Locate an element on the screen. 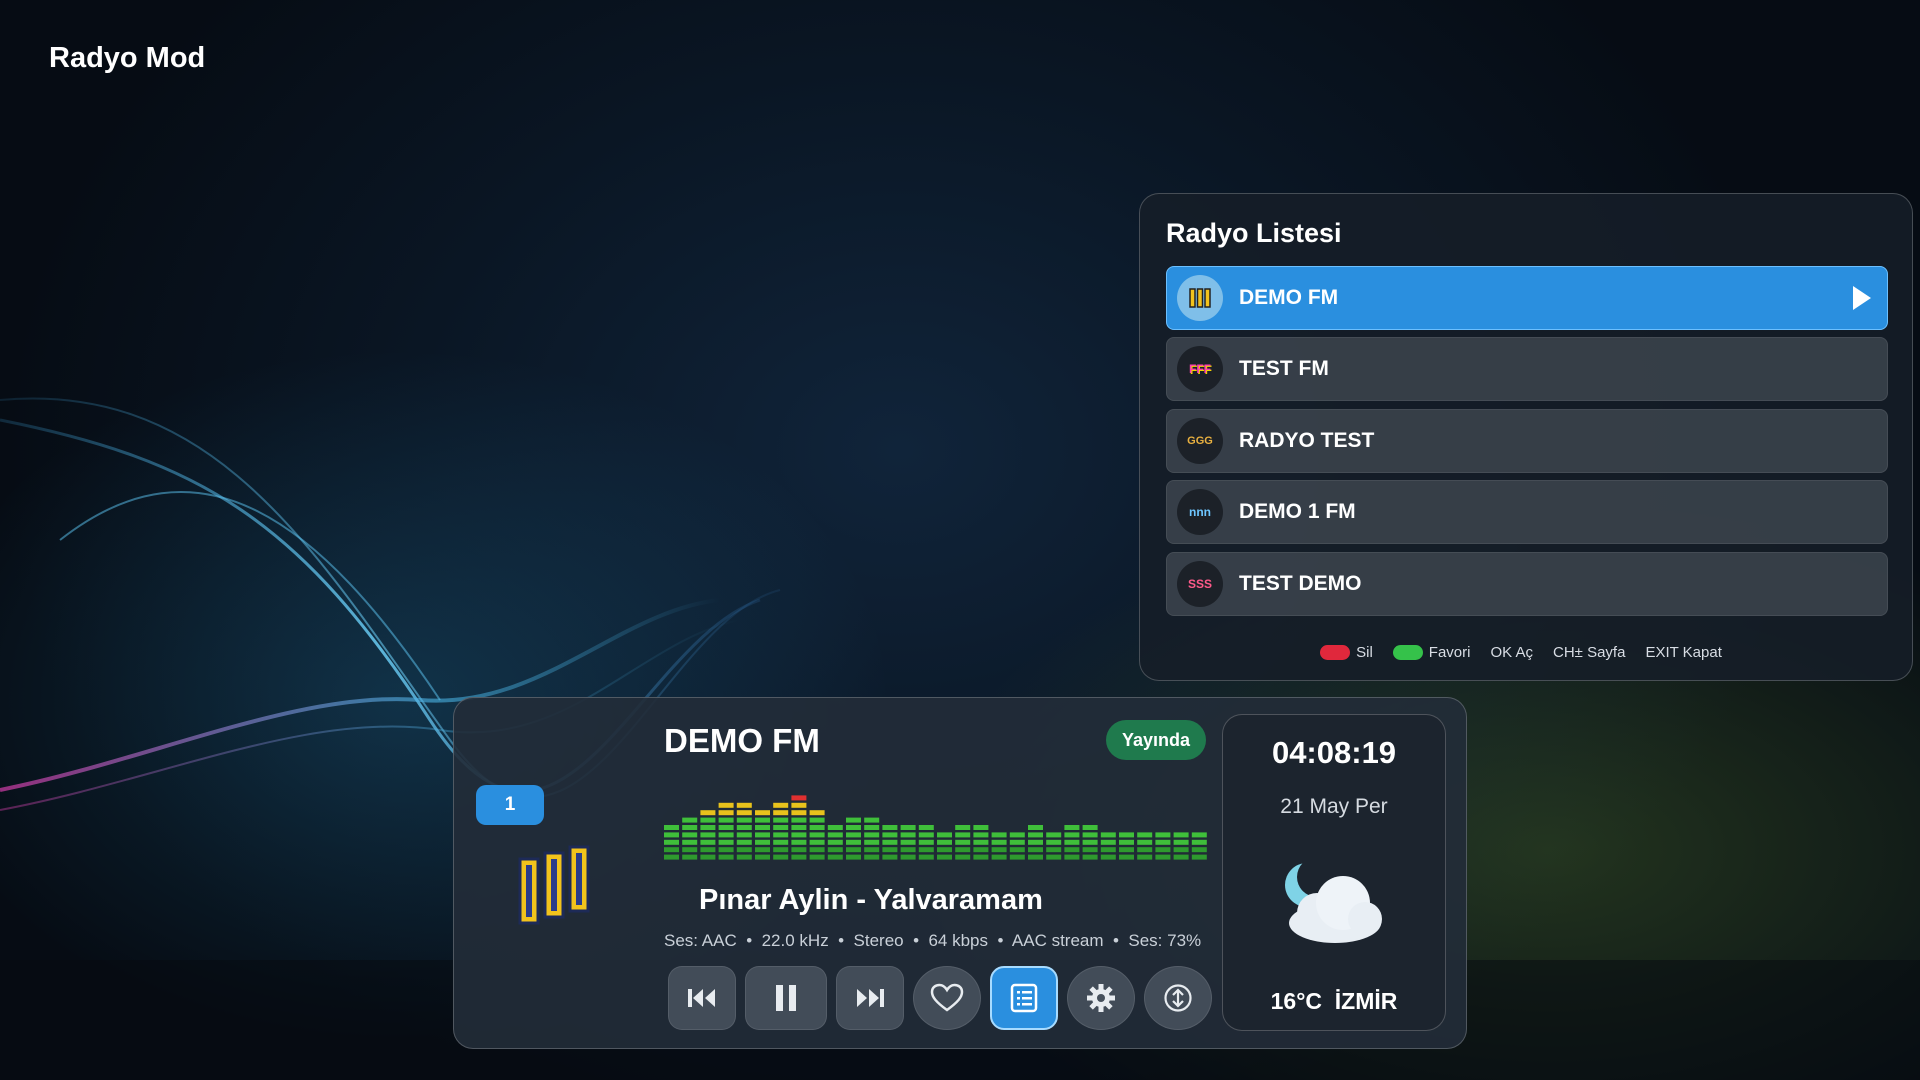 The width and height of the screenshot is (1920, 1080). station-name: TEST FM is located at coordinates (1284, 368).